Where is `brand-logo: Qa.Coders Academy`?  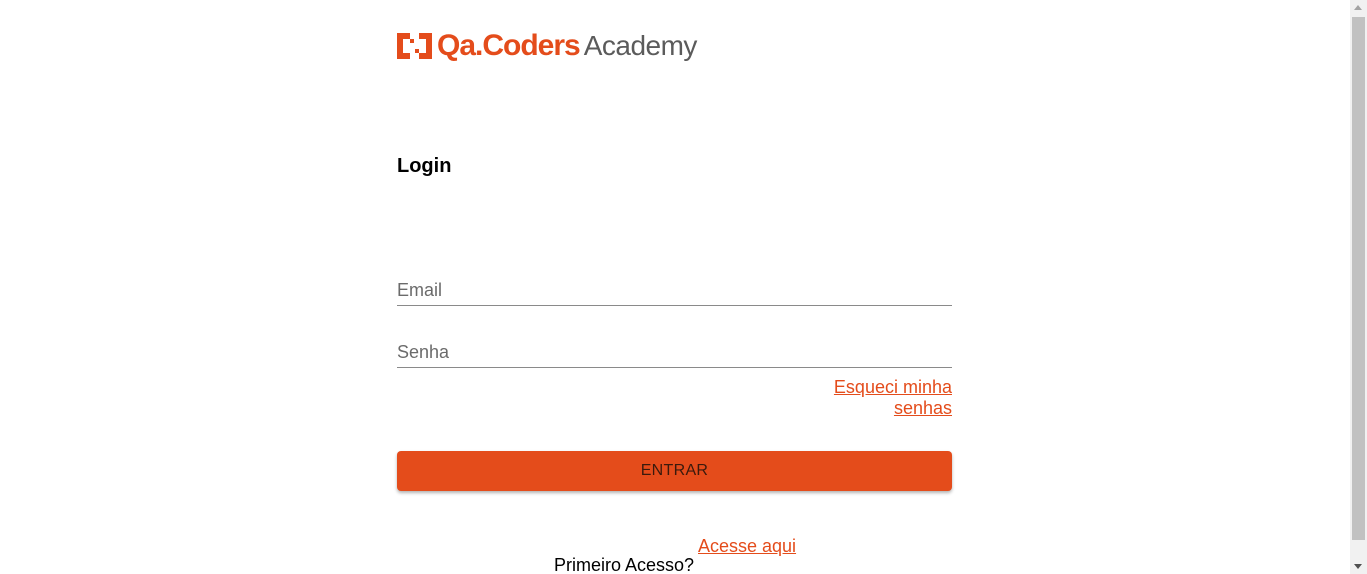 brand-logo: Qa.Coders Academy is located at coordinates (547, 46).